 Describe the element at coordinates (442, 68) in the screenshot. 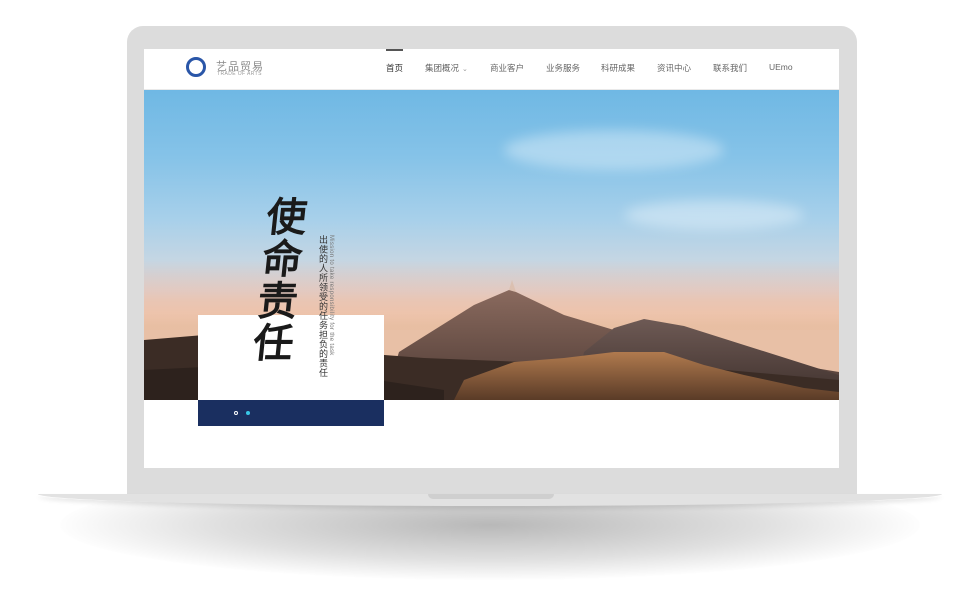

I see `nav-item-label: 集团概况` at that location.